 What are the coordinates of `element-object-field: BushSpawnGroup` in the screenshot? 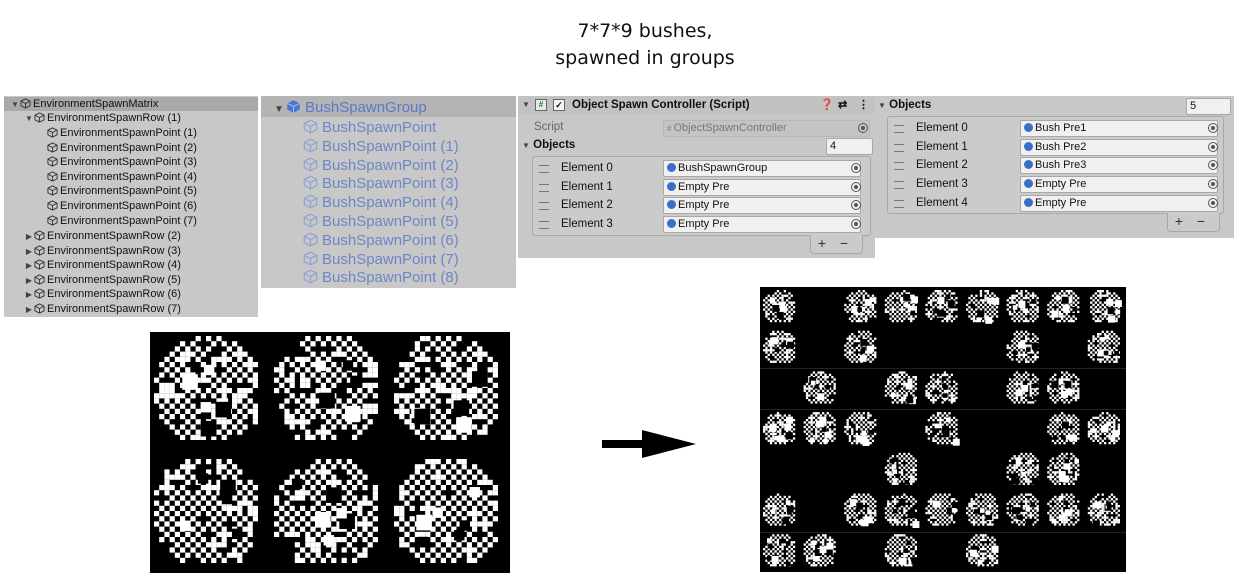 It's located at (762, 168).